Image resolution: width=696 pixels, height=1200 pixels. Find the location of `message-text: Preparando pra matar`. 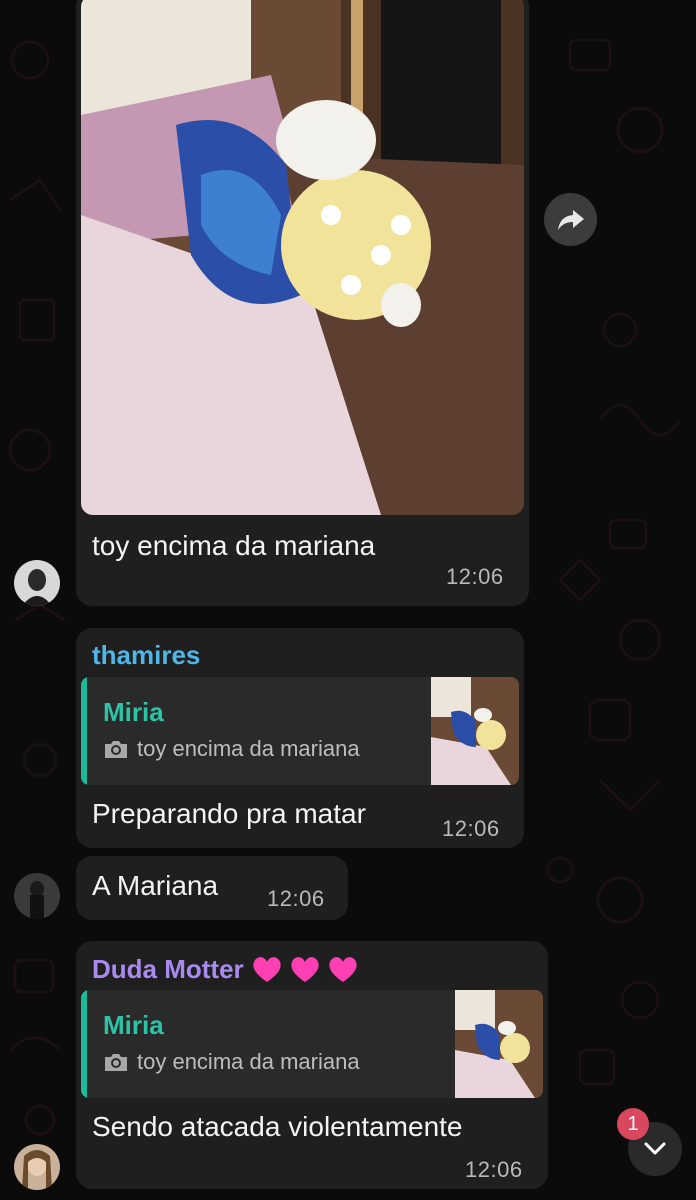

message-text: Preparando pra matar is located at coordinates (229, 813).